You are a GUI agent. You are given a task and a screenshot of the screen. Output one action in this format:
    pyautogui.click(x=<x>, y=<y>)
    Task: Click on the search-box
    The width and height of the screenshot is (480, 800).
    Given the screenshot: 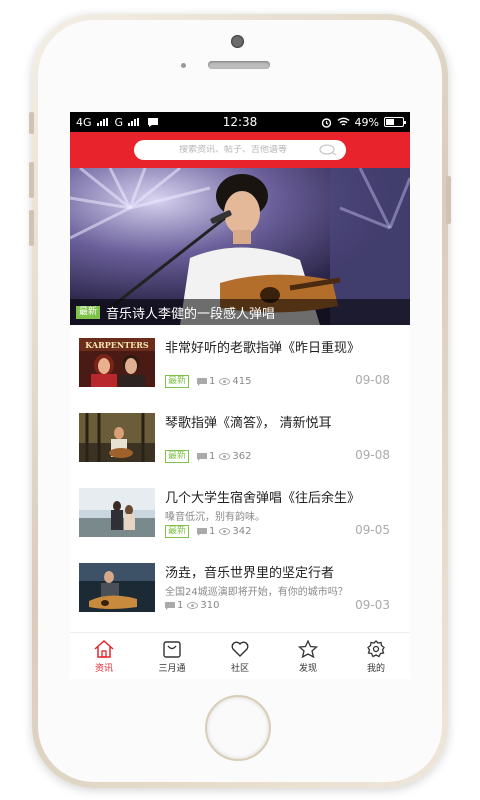 What is the action you would take?
    pyautogui.click(x=240, y=150)
    